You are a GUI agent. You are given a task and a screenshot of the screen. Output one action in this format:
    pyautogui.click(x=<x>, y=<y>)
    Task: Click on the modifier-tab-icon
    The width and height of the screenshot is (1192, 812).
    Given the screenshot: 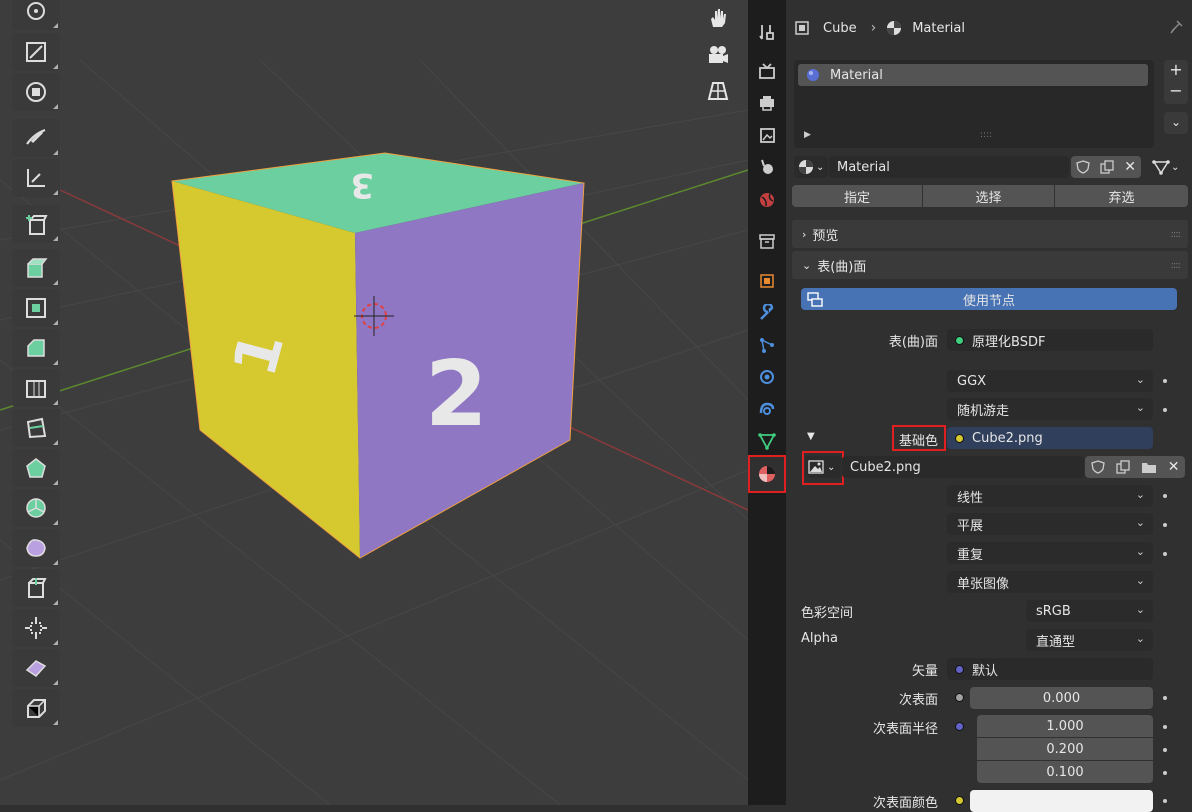 What is the action you would take?
    pyautogui.click(x=767, y=313)
    